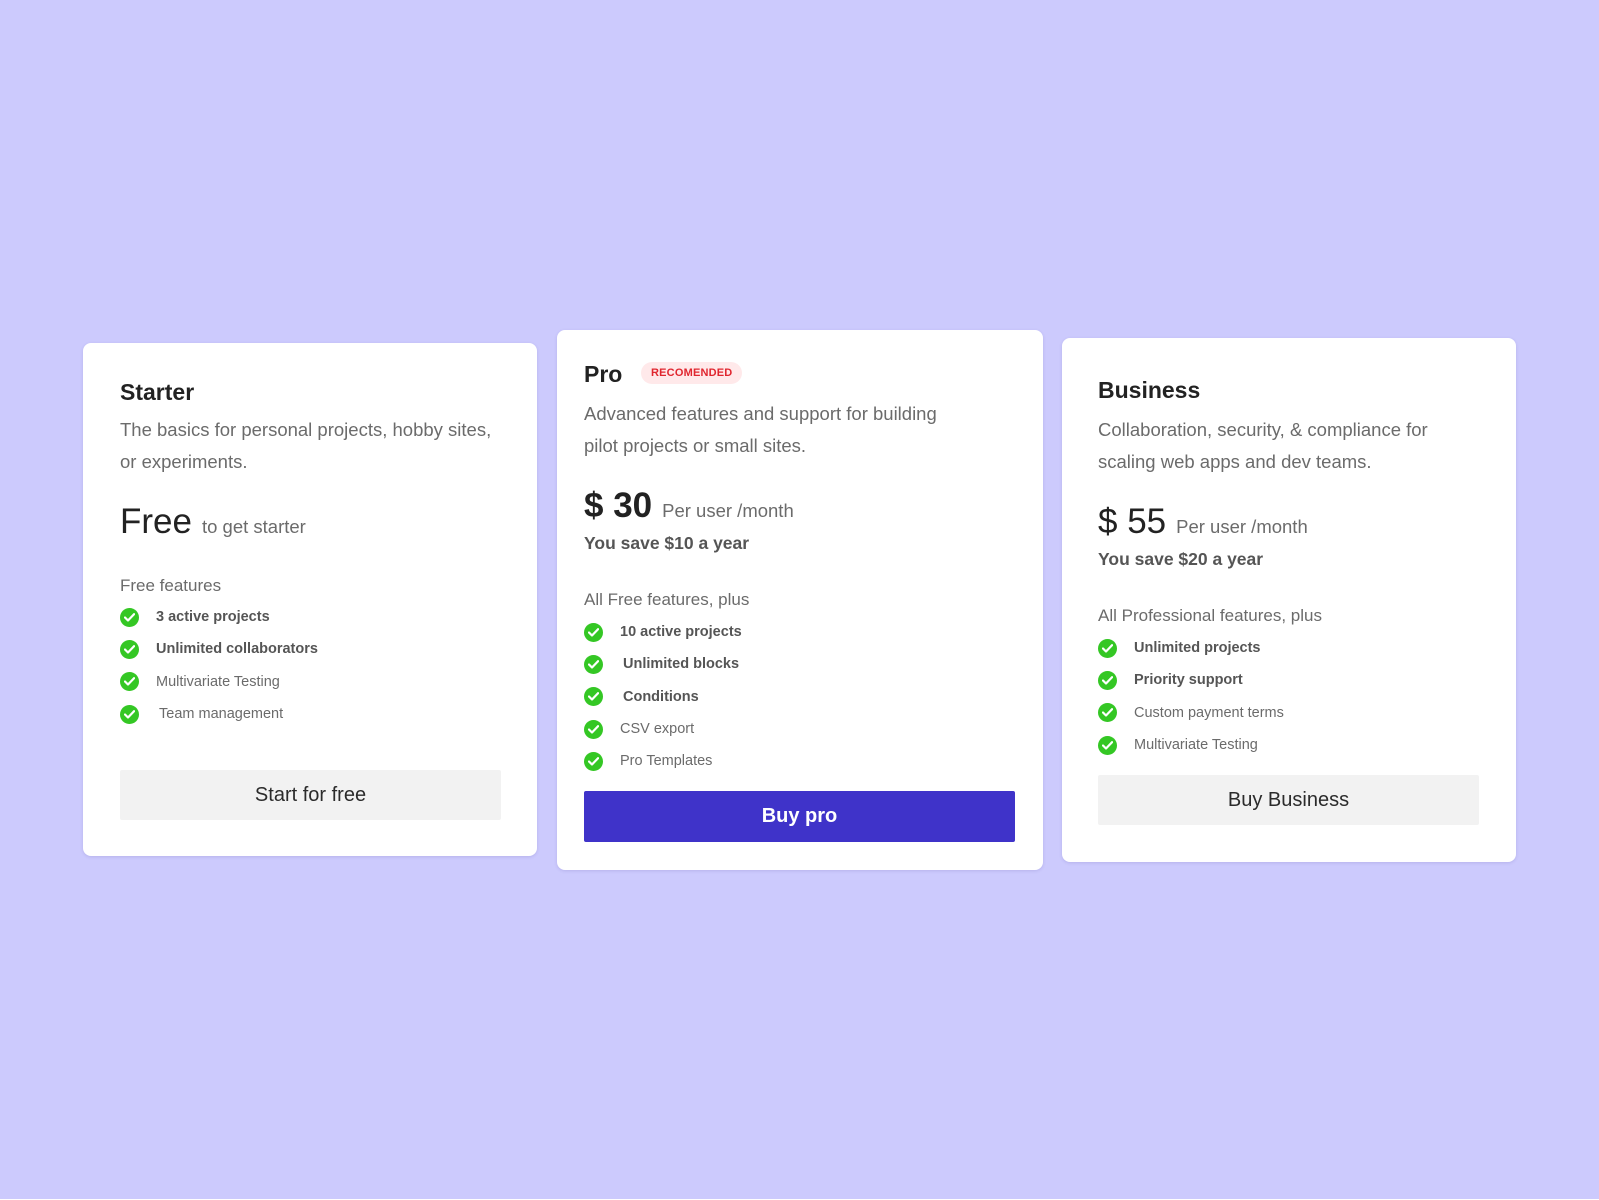 The width and height of the screenshot is (1599, 1200). I want to click on feature-item: Unlimited collaborators, so click(219, 649).